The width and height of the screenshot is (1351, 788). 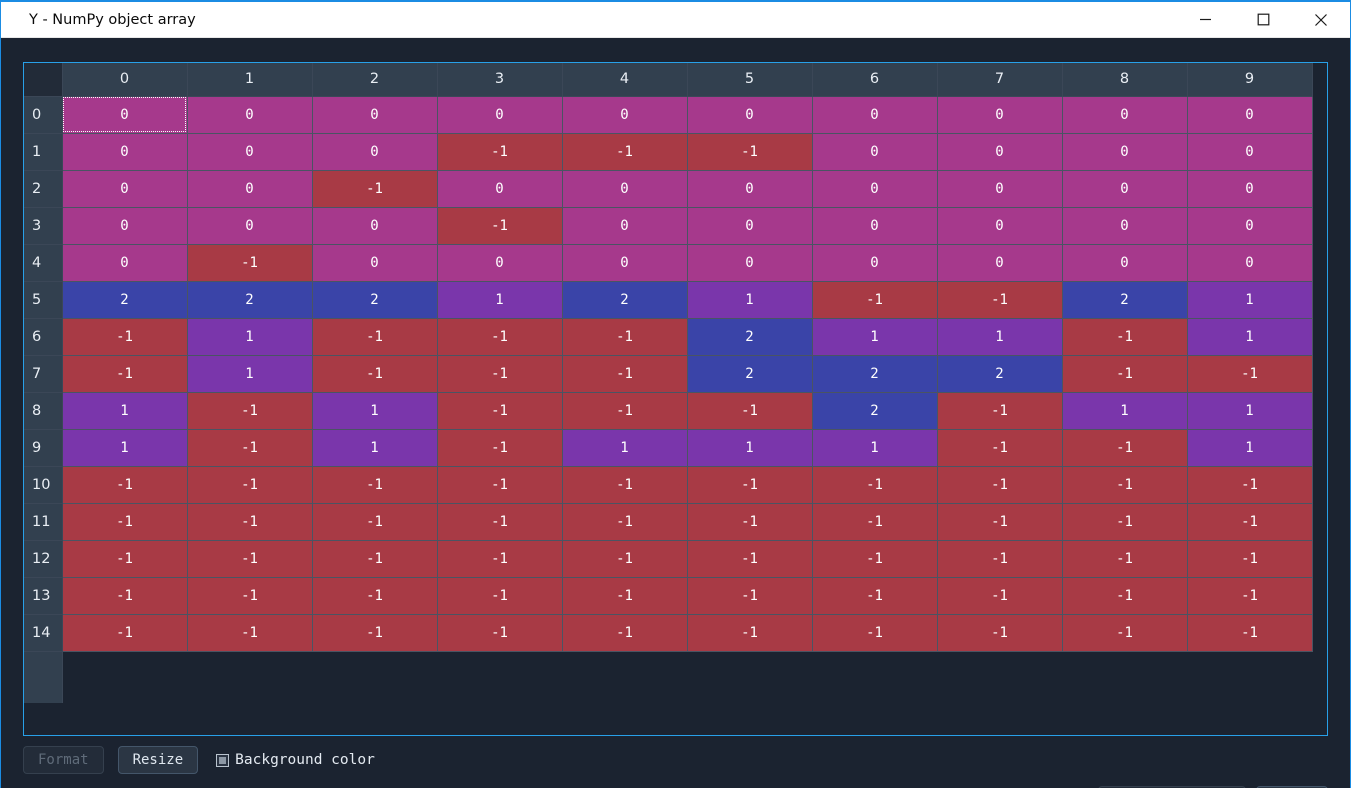 What do you see at coordinates (223, 760) in the screenshot?
I see `background-color-checkbox` at bounding box center [223, 760].